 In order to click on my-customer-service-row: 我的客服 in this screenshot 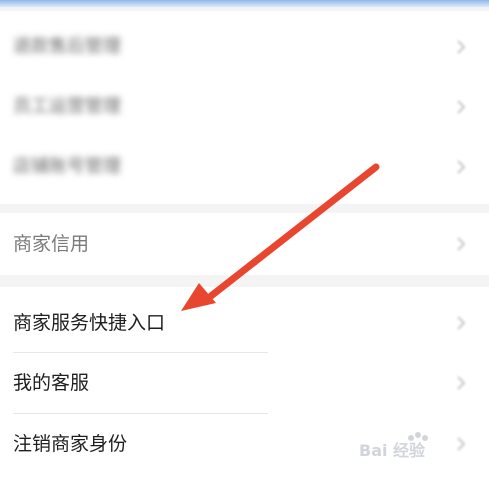, I will do `click(244, 383)`.